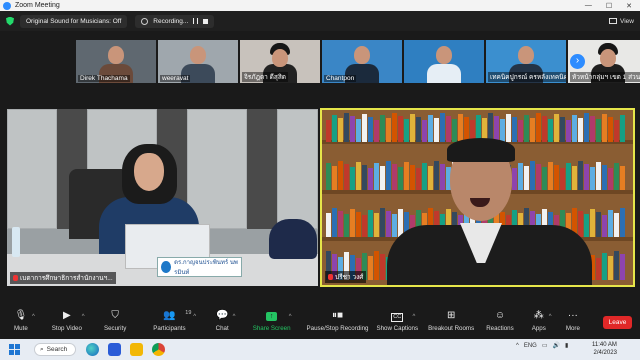  Describe the element at coordinates (115, 328) in the screenshot. I see `security-label: Security` at that location.